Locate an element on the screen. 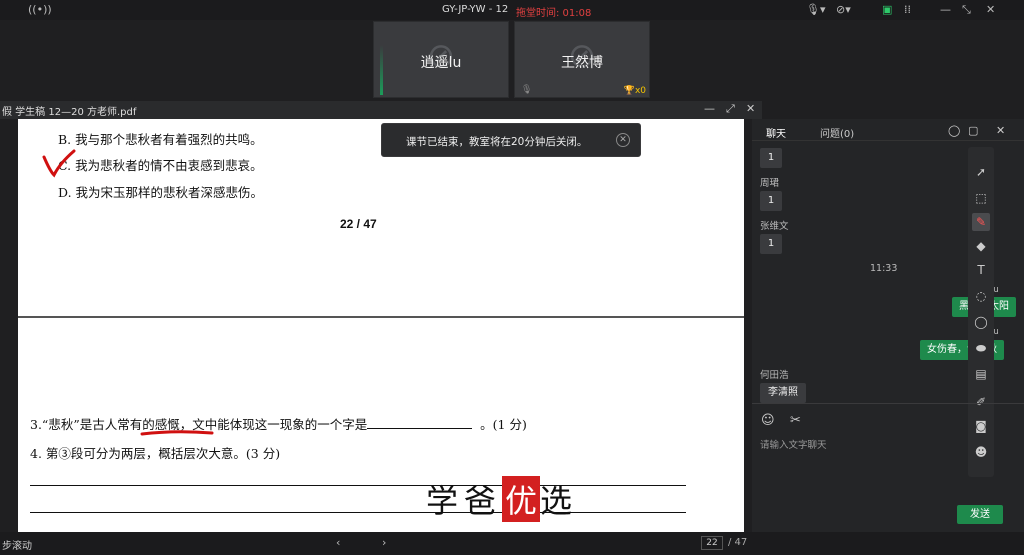 This screenshot has width=1024, height=555. tab-chat: 聊天 is located at coordinates (776, 132).